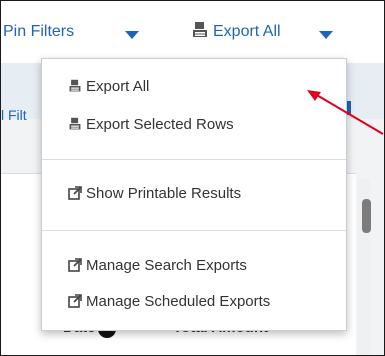 This screenshot has height=356, width=385. What do you see at coordinates (38, 32) in the screenshot?
I see `pin-filters-button: Pin Filters` at bounding box center [38, 32].